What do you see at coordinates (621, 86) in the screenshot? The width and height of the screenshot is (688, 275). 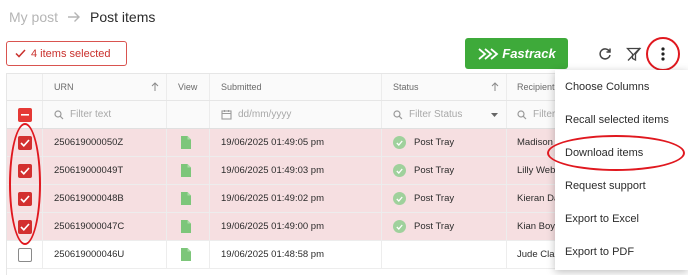 I see `menu-item-choose-columns: Choose Columns` at bounding box center [621, 86].